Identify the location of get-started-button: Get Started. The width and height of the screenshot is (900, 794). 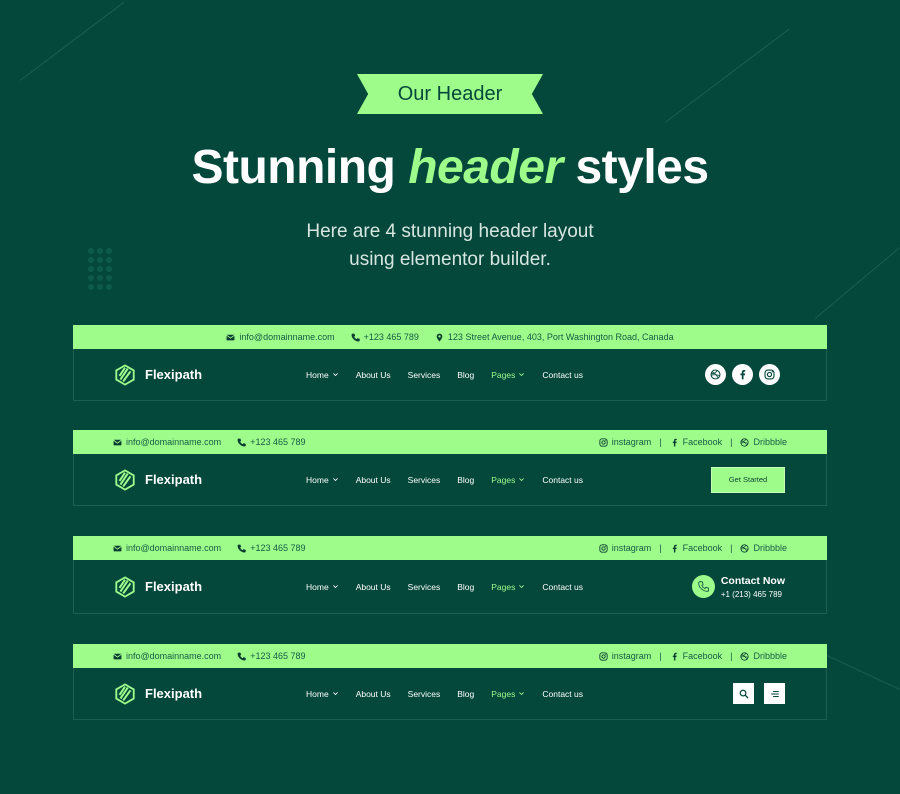
(748, 479).